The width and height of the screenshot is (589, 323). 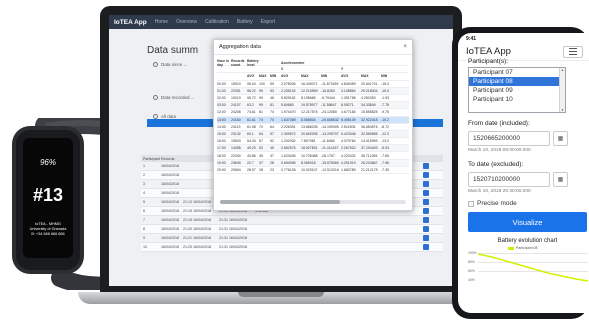 What do you see at coordinates (525, 203) in the screenshot?
I see `precise-mode-option: Precise mode` at bounding box center [525, 203].